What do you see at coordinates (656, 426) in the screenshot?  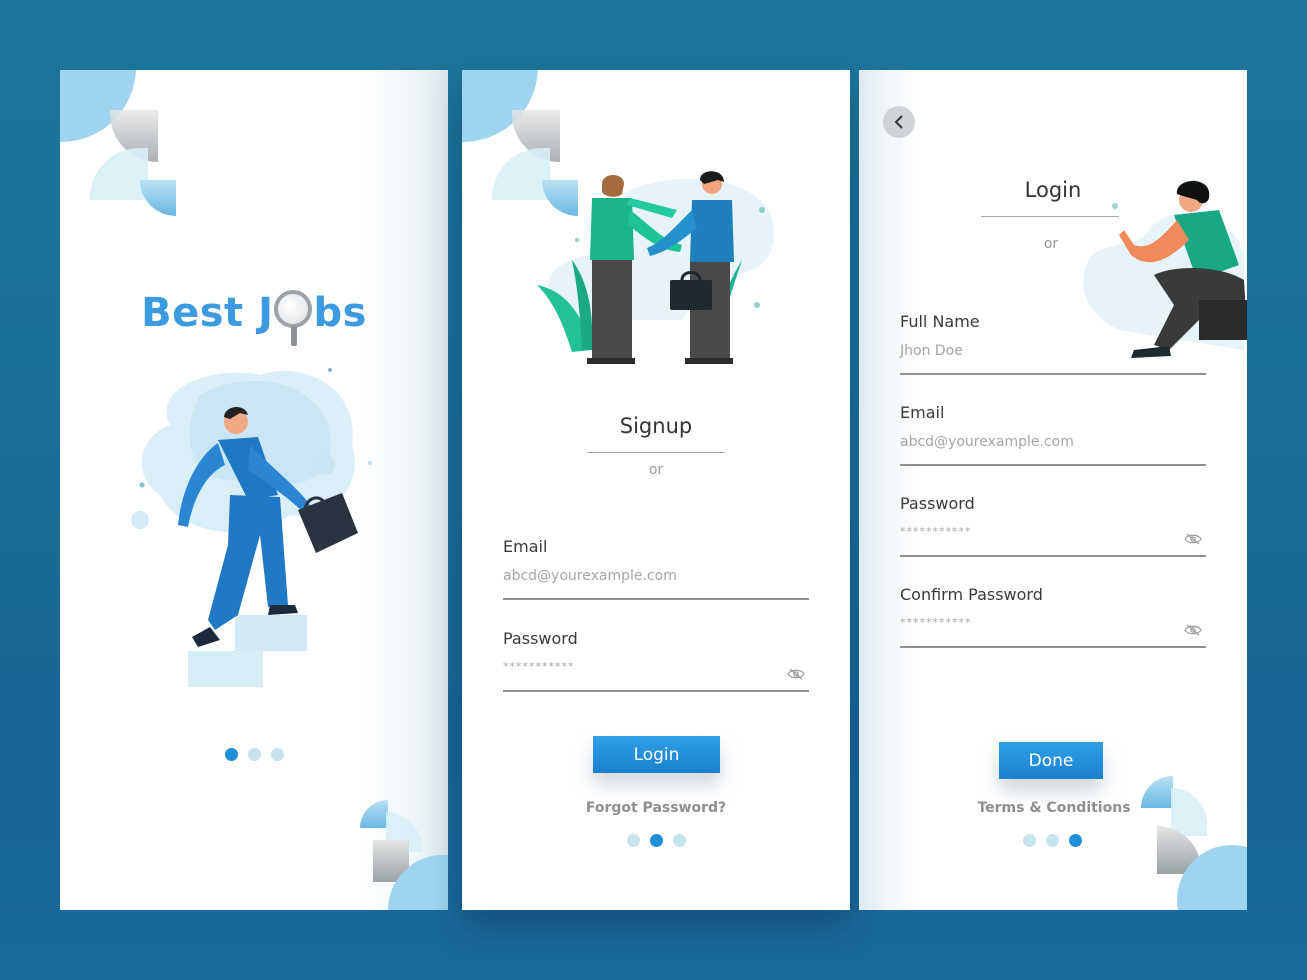 I see `signup-title: Signup` at bounding box center [656, 426].